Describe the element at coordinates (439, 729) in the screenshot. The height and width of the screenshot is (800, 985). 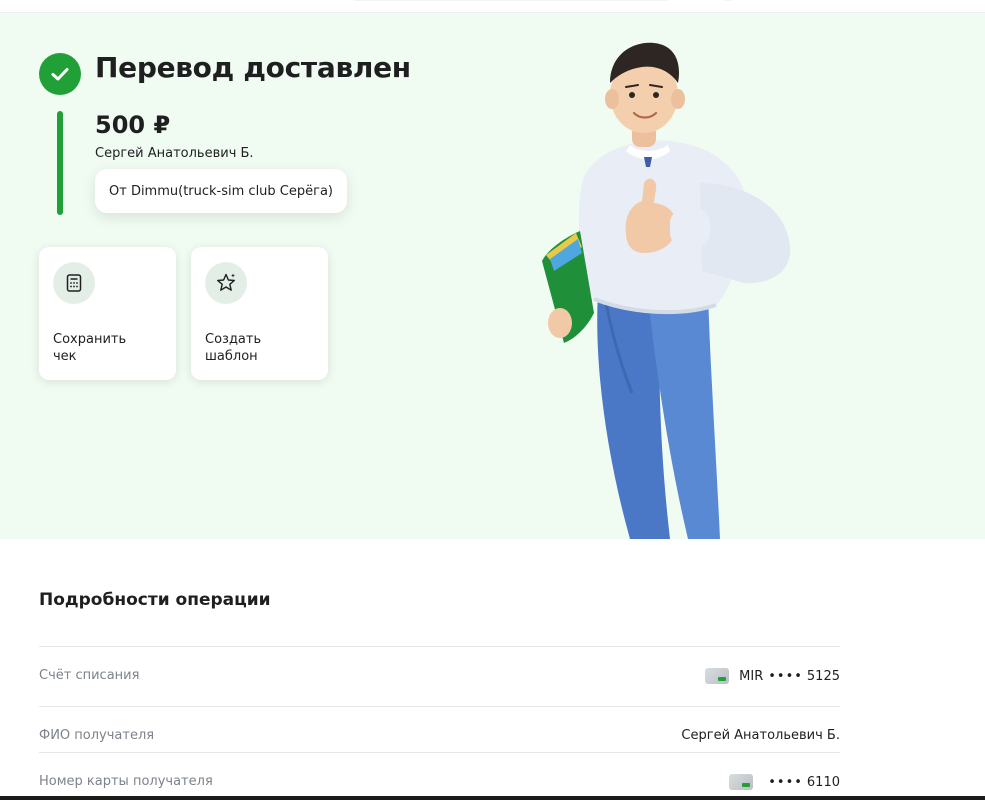
I see `detail-row-recipient-name: ФИО получателя Сергей Анатольевич Б.` at that location.